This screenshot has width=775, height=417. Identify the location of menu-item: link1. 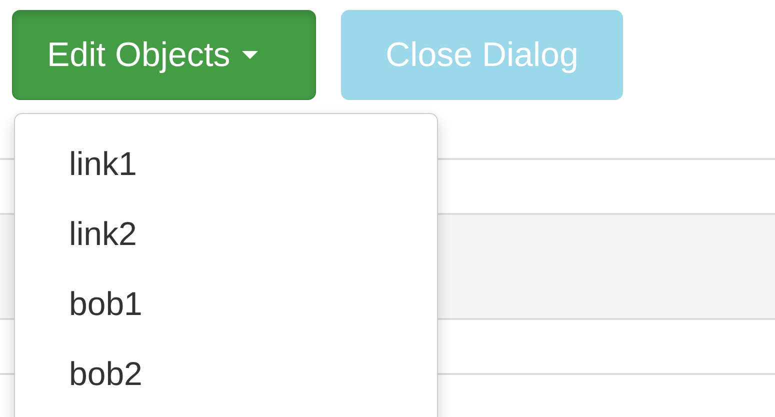
(226, 164).